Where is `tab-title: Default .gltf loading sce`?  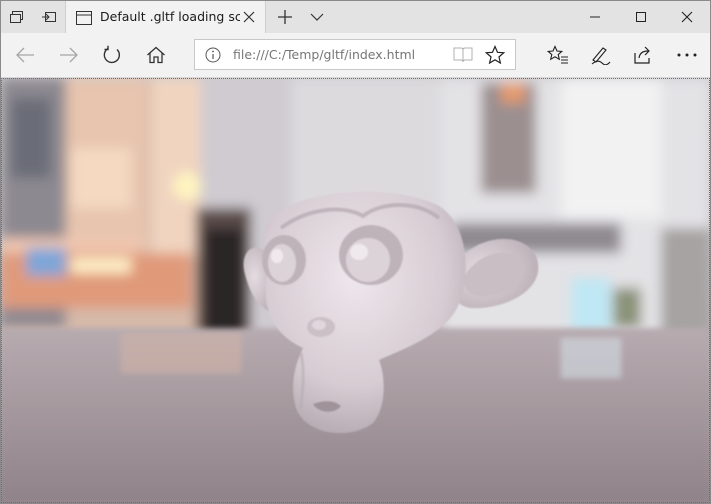 tab-title: Default .gltf loading sce is located at coordinates (170, 16).